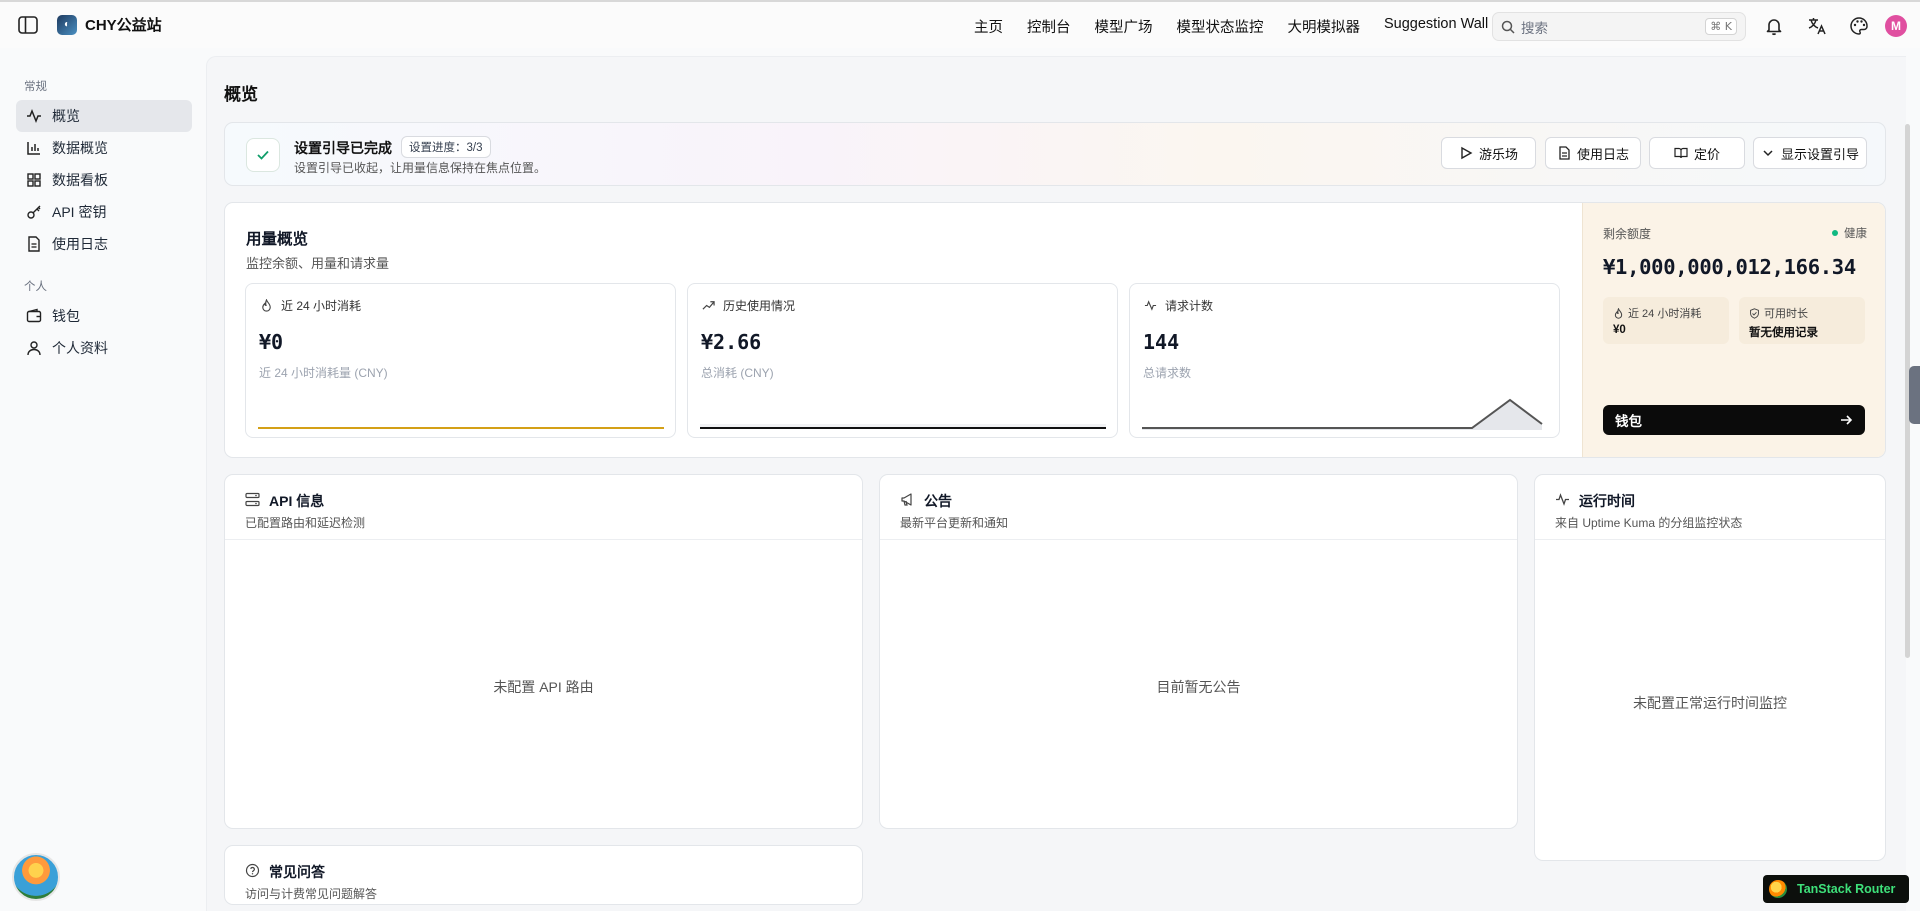  Describe the element at coordinates (938, 501) in the screenshot. I see `card-title: 公告` at that location.